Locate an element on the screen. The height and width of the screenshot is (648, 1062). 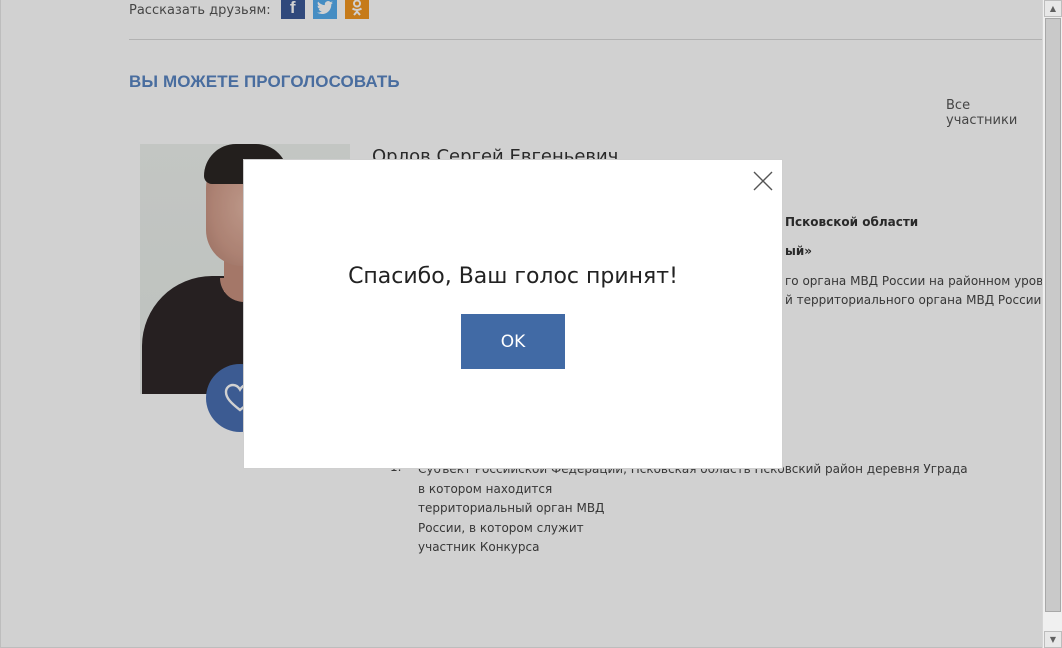
scroll-up-arrow-icon: ▲ is located at coordinates (1053, 8).